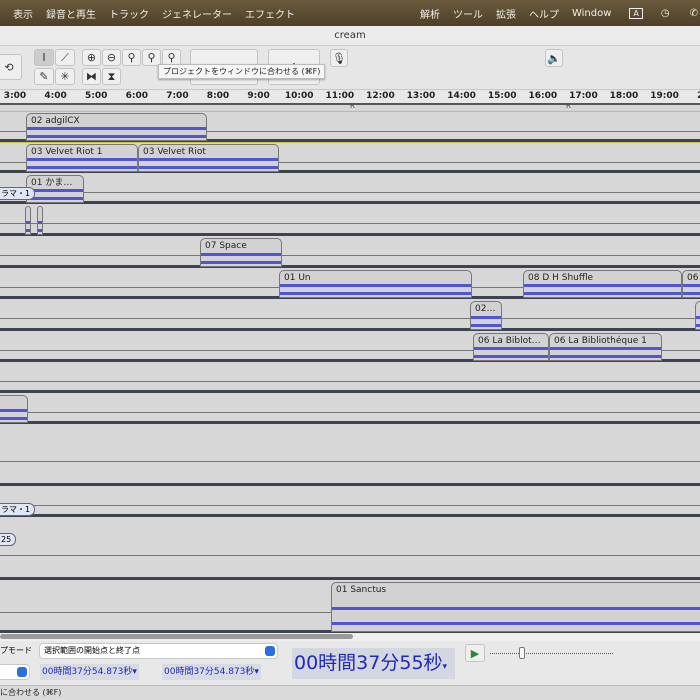 The image size is (700, 700). Describe the element at coordinates (421, 96) in the screenshot. I see `ruler-tick-label: 13:00` at that location.